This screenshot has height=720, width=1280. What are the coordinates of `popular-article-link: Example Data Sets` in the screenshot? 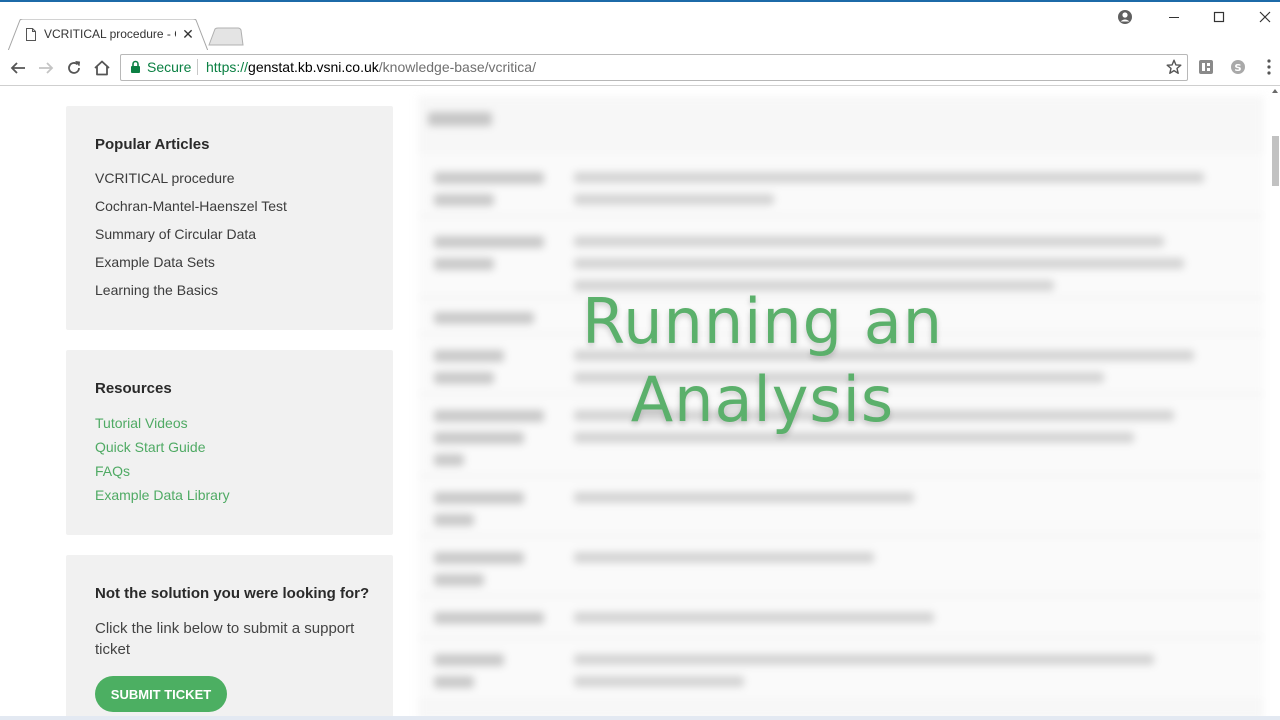 It's located at (155, 262).